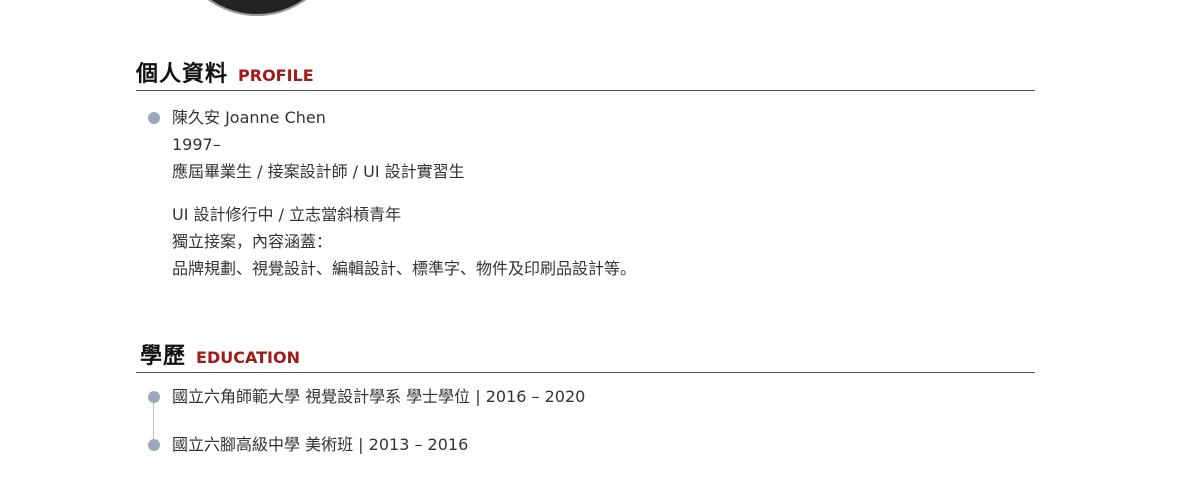 The image size is (1188, 504). I want to click on list-item: 國立六角師範大學 視覺設計學系 學士學位 | 2016 – 2020, so click(591, 397).